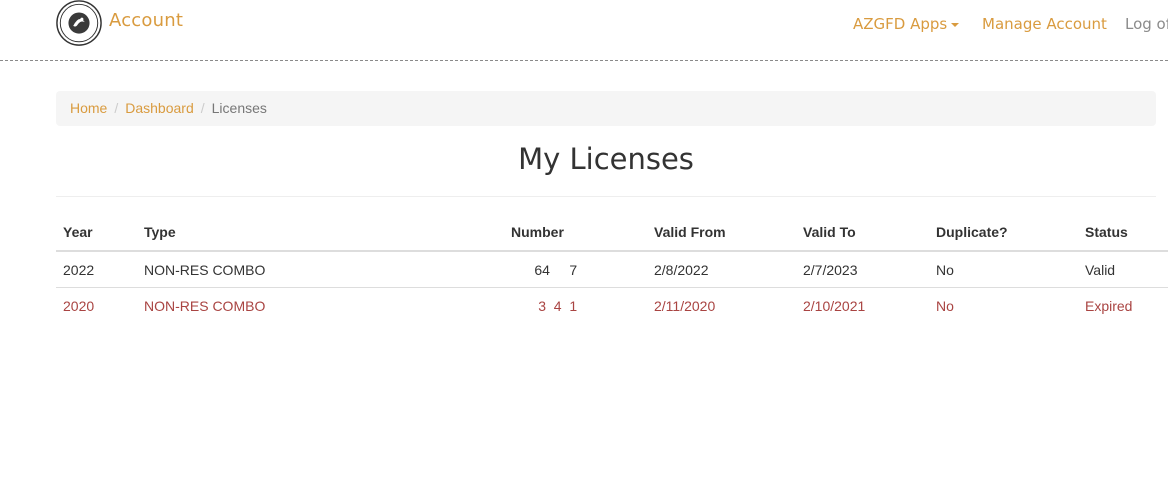 The width and height of the screenshot is (1168, 500). What do you see at coordinates (721, 269) in the screenshot?
I see `cell-valid-from: 2/8/2022` at bounding box center [721, 269].